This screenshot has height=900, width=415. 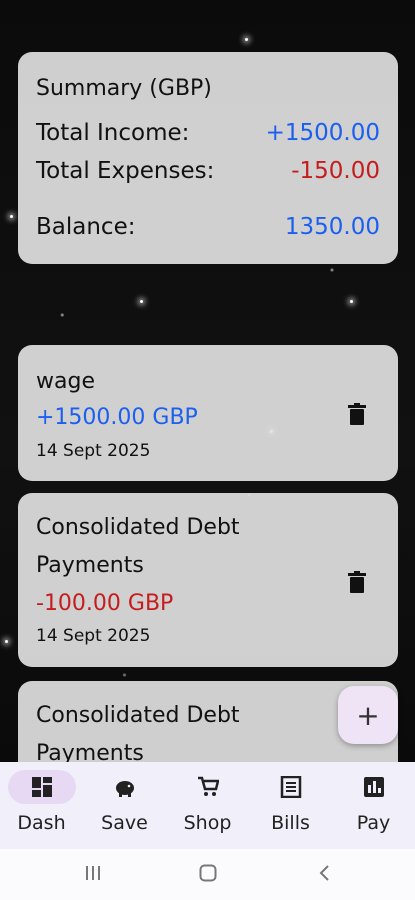 What do you see at coordinates (368, 715) in the screenshot?
I see `add-transaction-button: +` at bounding box center [368, 715].